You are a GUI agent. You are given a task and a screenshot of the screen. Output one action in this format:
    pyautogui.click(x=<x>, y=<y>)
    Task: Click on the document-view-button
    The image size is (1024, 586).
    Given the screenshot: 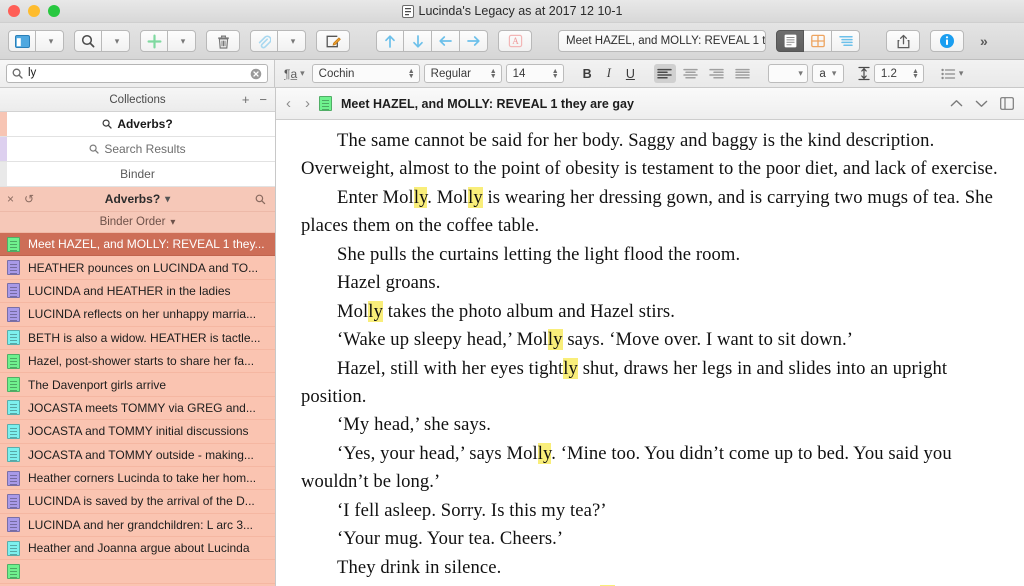 What is the action you would take?
    pyautogui.click(x=790, y=41)
    